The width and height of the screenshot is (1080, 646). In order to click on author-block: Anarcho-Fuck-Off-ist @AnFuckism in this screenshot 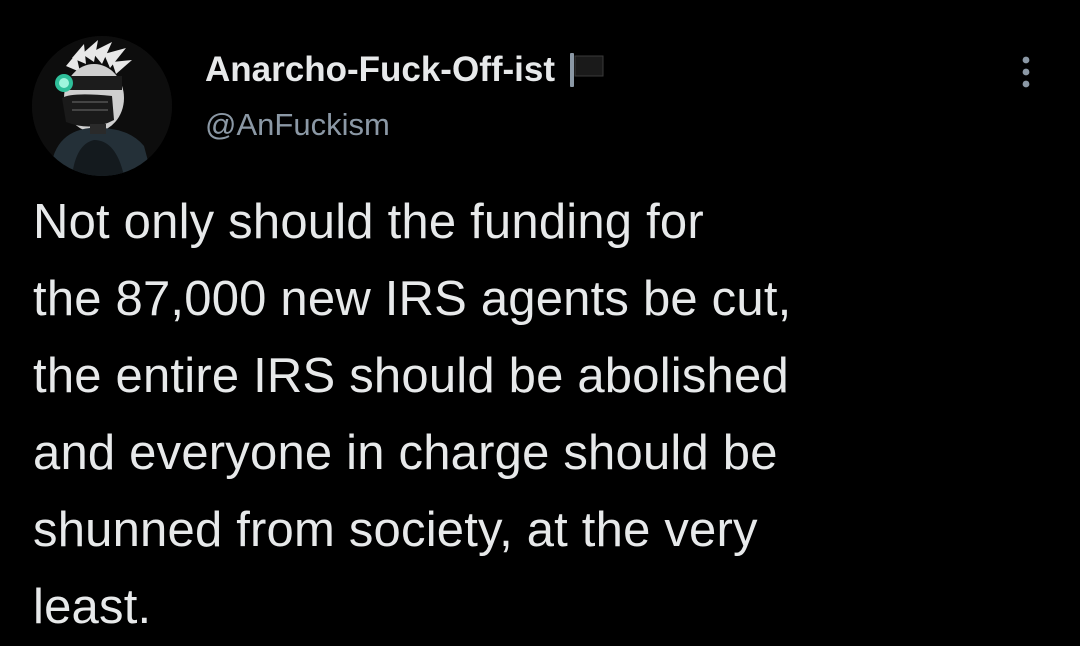, I will do `click(406, 95)`.